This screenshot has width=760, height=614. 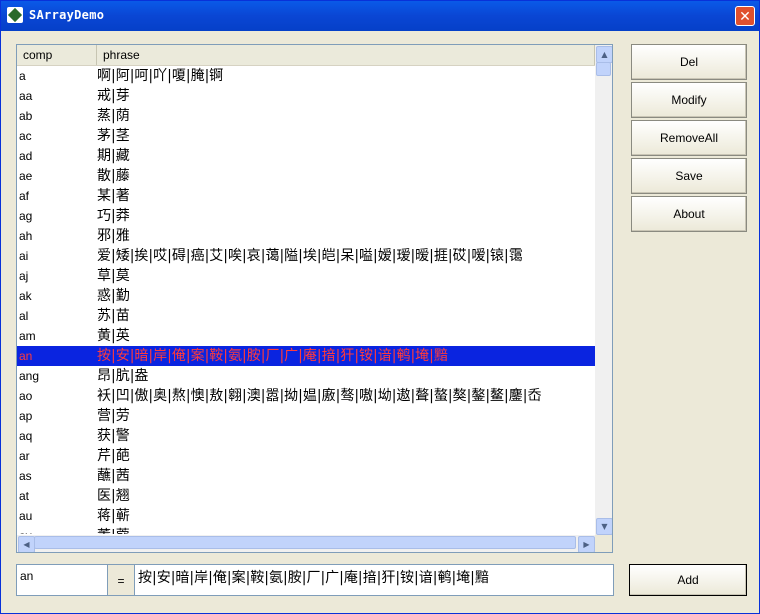 I want to click on list-row: an 按|安|暗|岸|俺|案|鞍|氨|胺|厂|广|庵|揞|犴|铵|谙|鹌|埯|黯, so click(x=306, y=356).